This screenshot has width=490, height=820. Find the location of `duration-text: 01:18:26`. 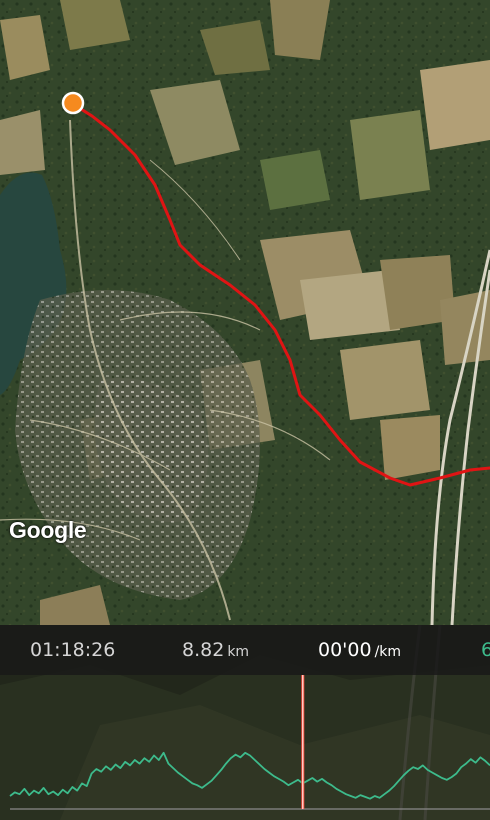

duration-text: 01:18:26 is located at coordinates (73, 650).